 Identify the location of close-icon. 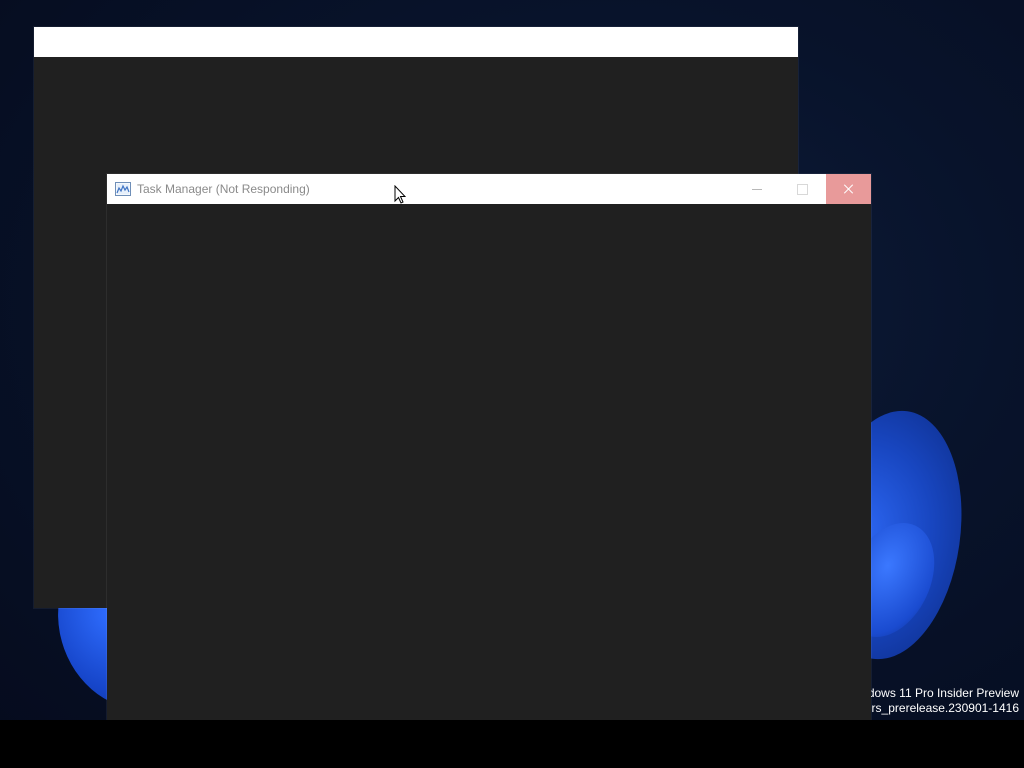
(849, 189).